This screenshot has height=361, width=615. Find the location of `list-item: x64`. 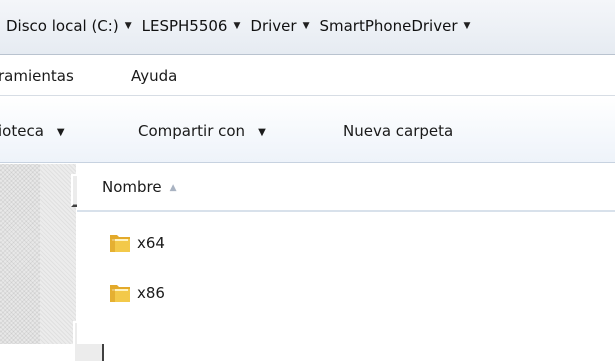

list-item: x64 is located at coordinates (136, 243).